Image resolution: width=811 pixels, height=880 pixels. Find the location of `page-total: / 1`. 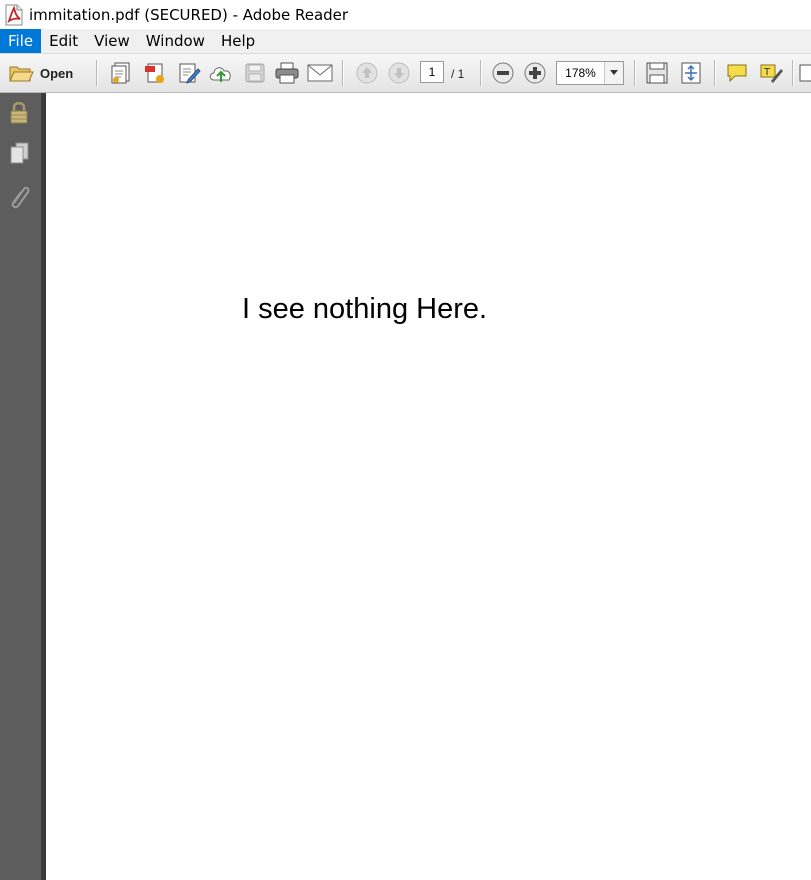

page-total: / 1 is located at coordinates (458, 74).